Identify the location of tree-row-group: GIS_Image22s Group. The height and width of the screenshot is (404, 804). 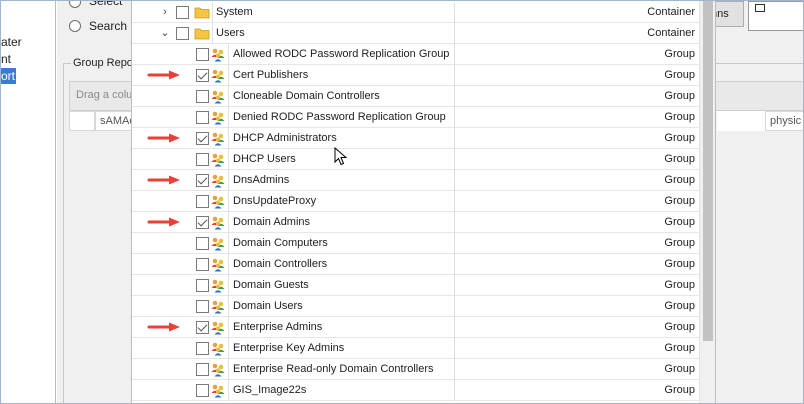
(416, 390).